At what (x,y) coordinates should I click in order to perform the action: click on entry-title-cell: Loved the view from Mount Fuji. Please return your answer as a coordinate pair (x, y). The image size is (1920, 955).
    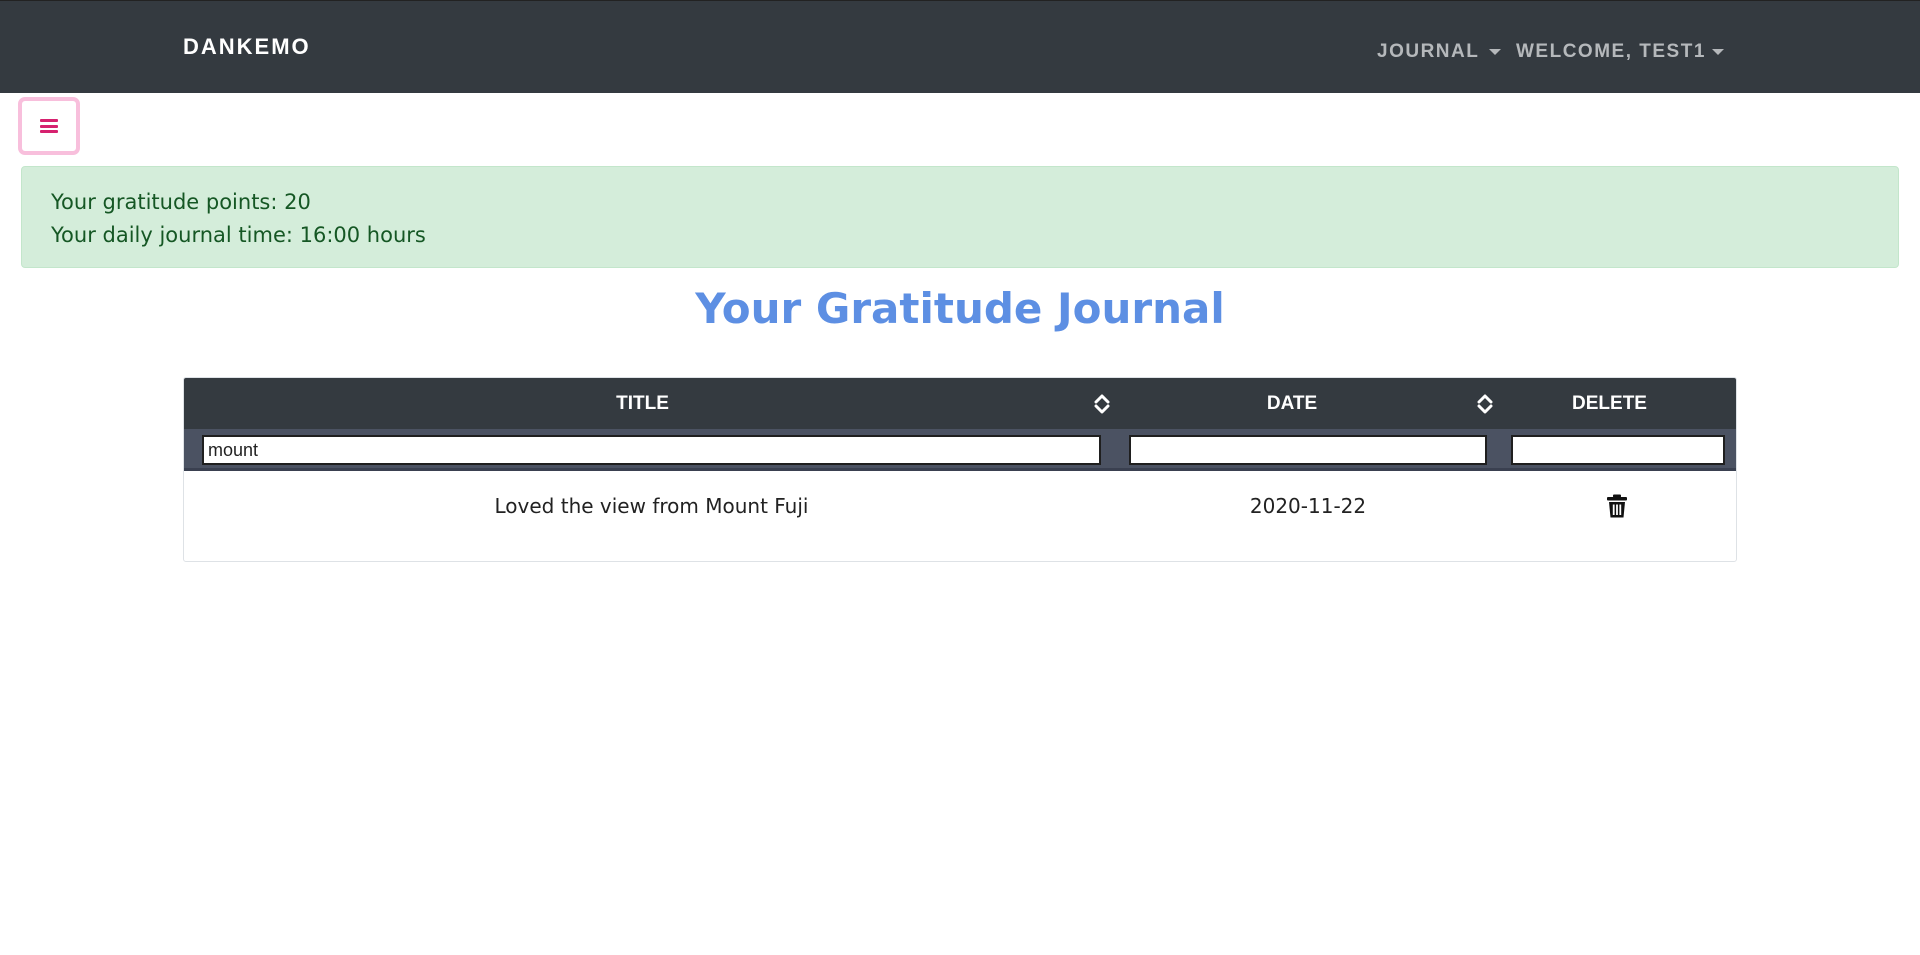
    Looking at the image, I should click on (651, 506).